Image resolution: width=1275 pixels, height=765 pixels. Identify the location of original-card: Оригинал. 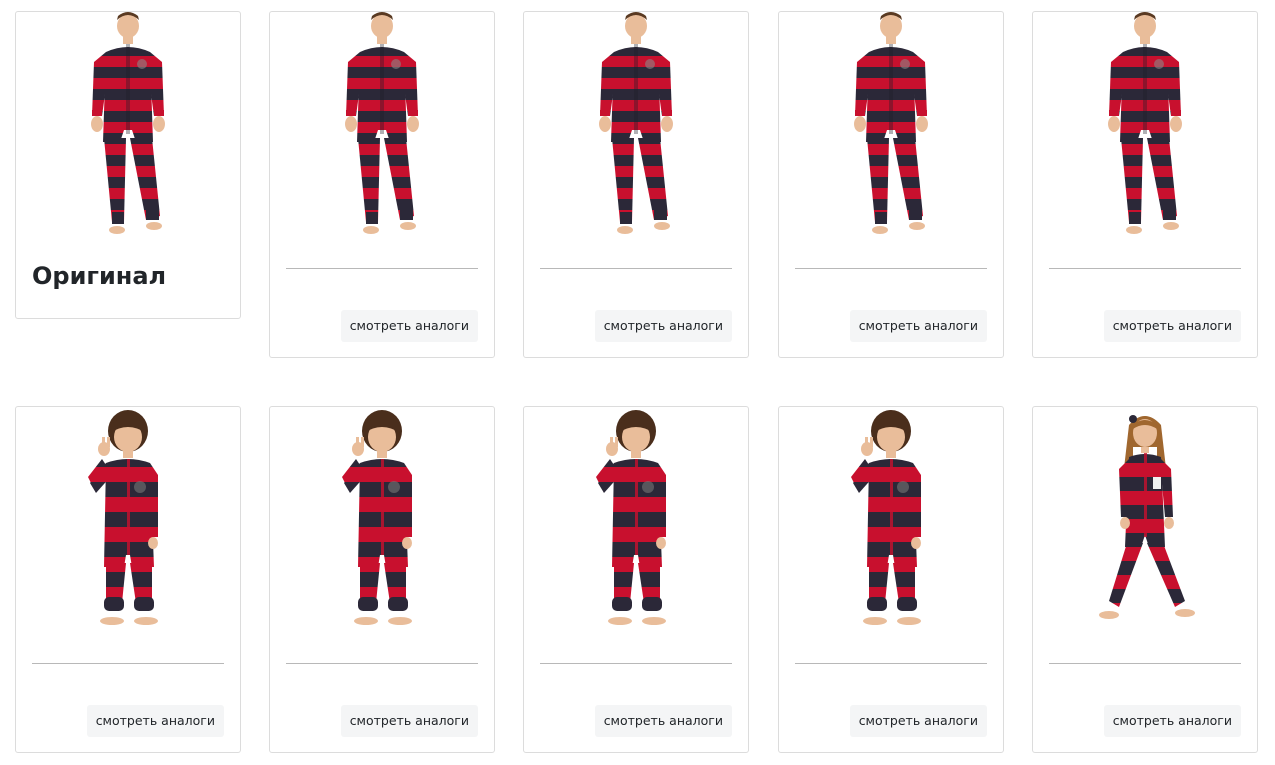
(128, 165).